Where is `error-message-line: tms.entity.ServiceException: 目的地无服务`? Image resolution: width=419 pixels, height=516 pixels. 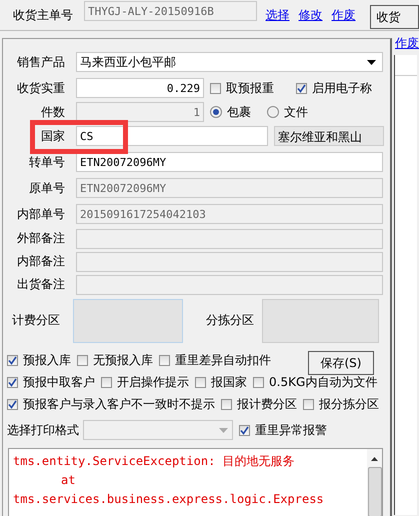 error-message-line: tms.entity.ServiceException: 目的地无服务 is located at coordinates (154, 461).